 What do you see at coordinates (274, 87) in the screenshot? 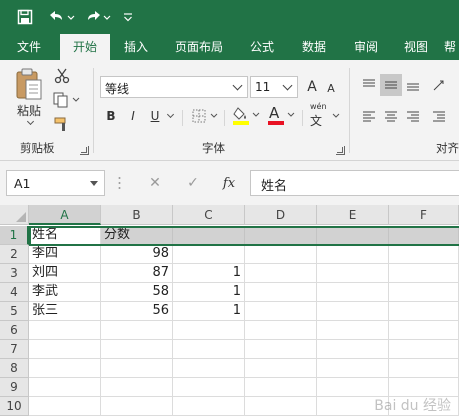
I see `font-size-dropdown: 11` at bounding box center [274, 87].